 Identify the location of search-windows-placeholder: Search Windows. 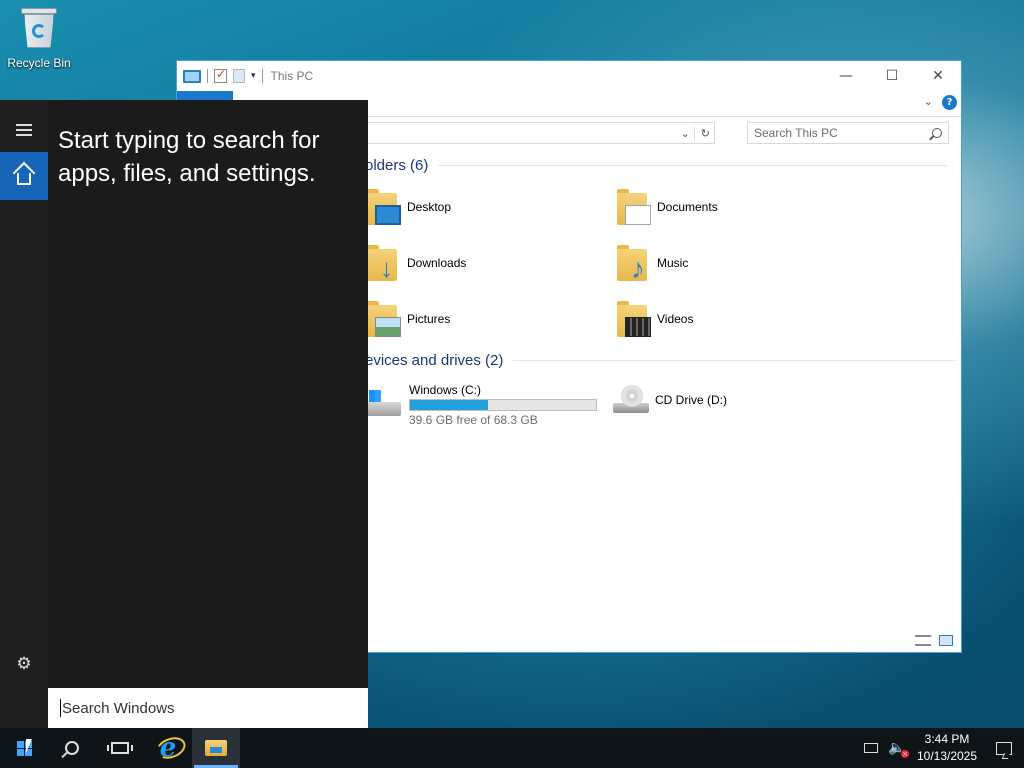
(118, 708).